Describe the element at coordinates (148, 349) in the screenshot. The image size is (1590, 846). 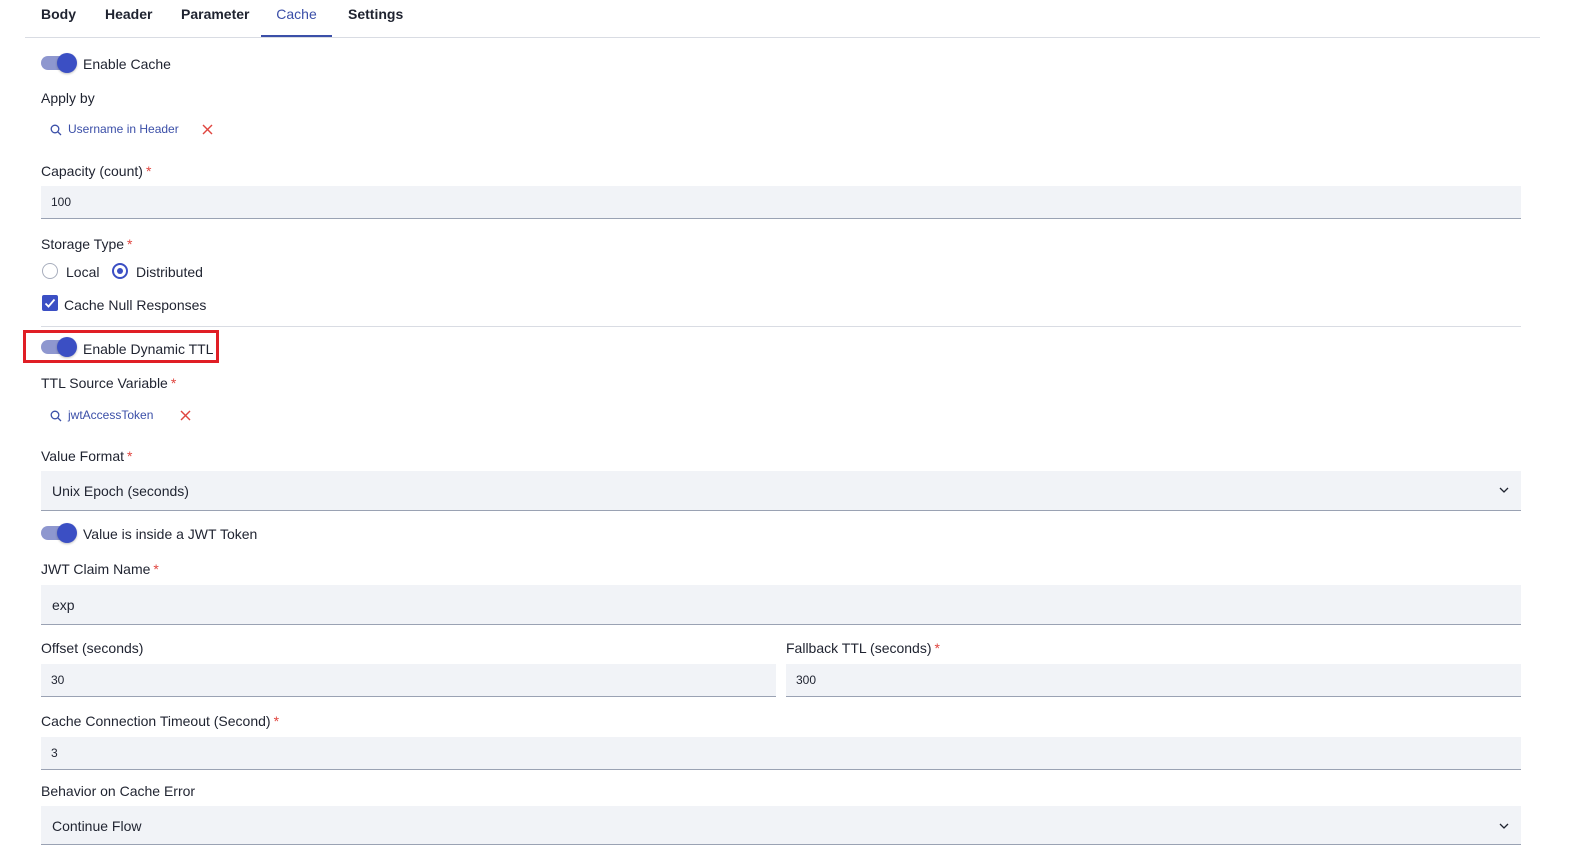
I see `dynamic-ttl-label: Enable Dynamic TTL` at that location.